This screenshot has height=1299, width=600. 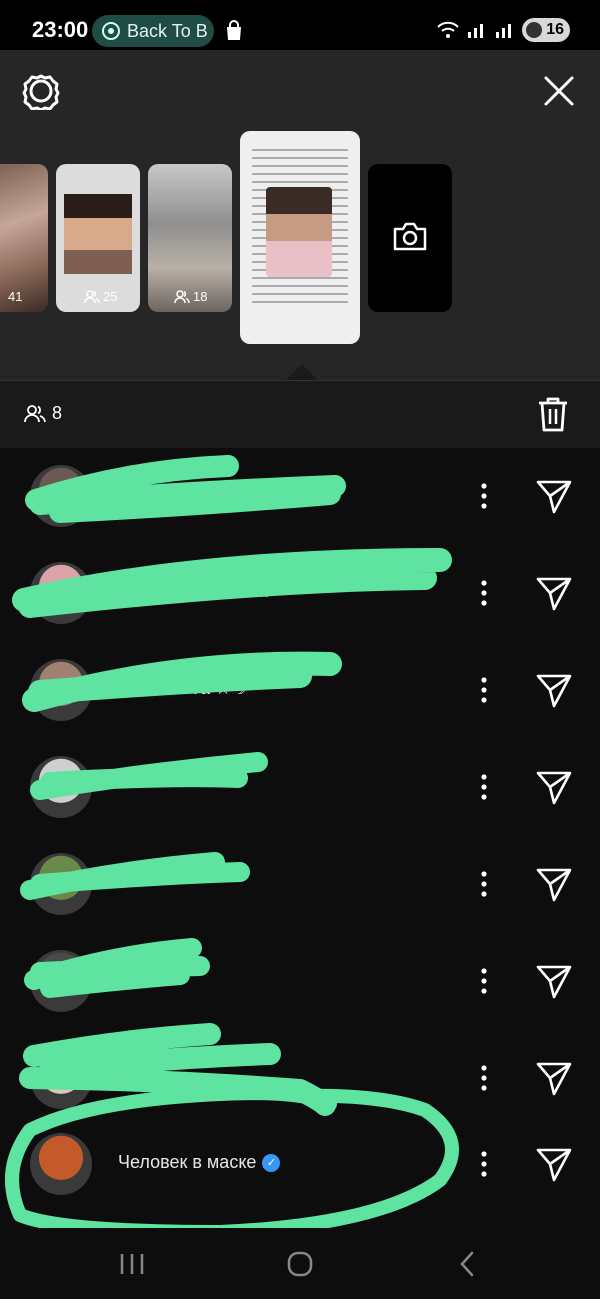 I want to click on viewers-count-value: 8, so click(x=57, y=413).